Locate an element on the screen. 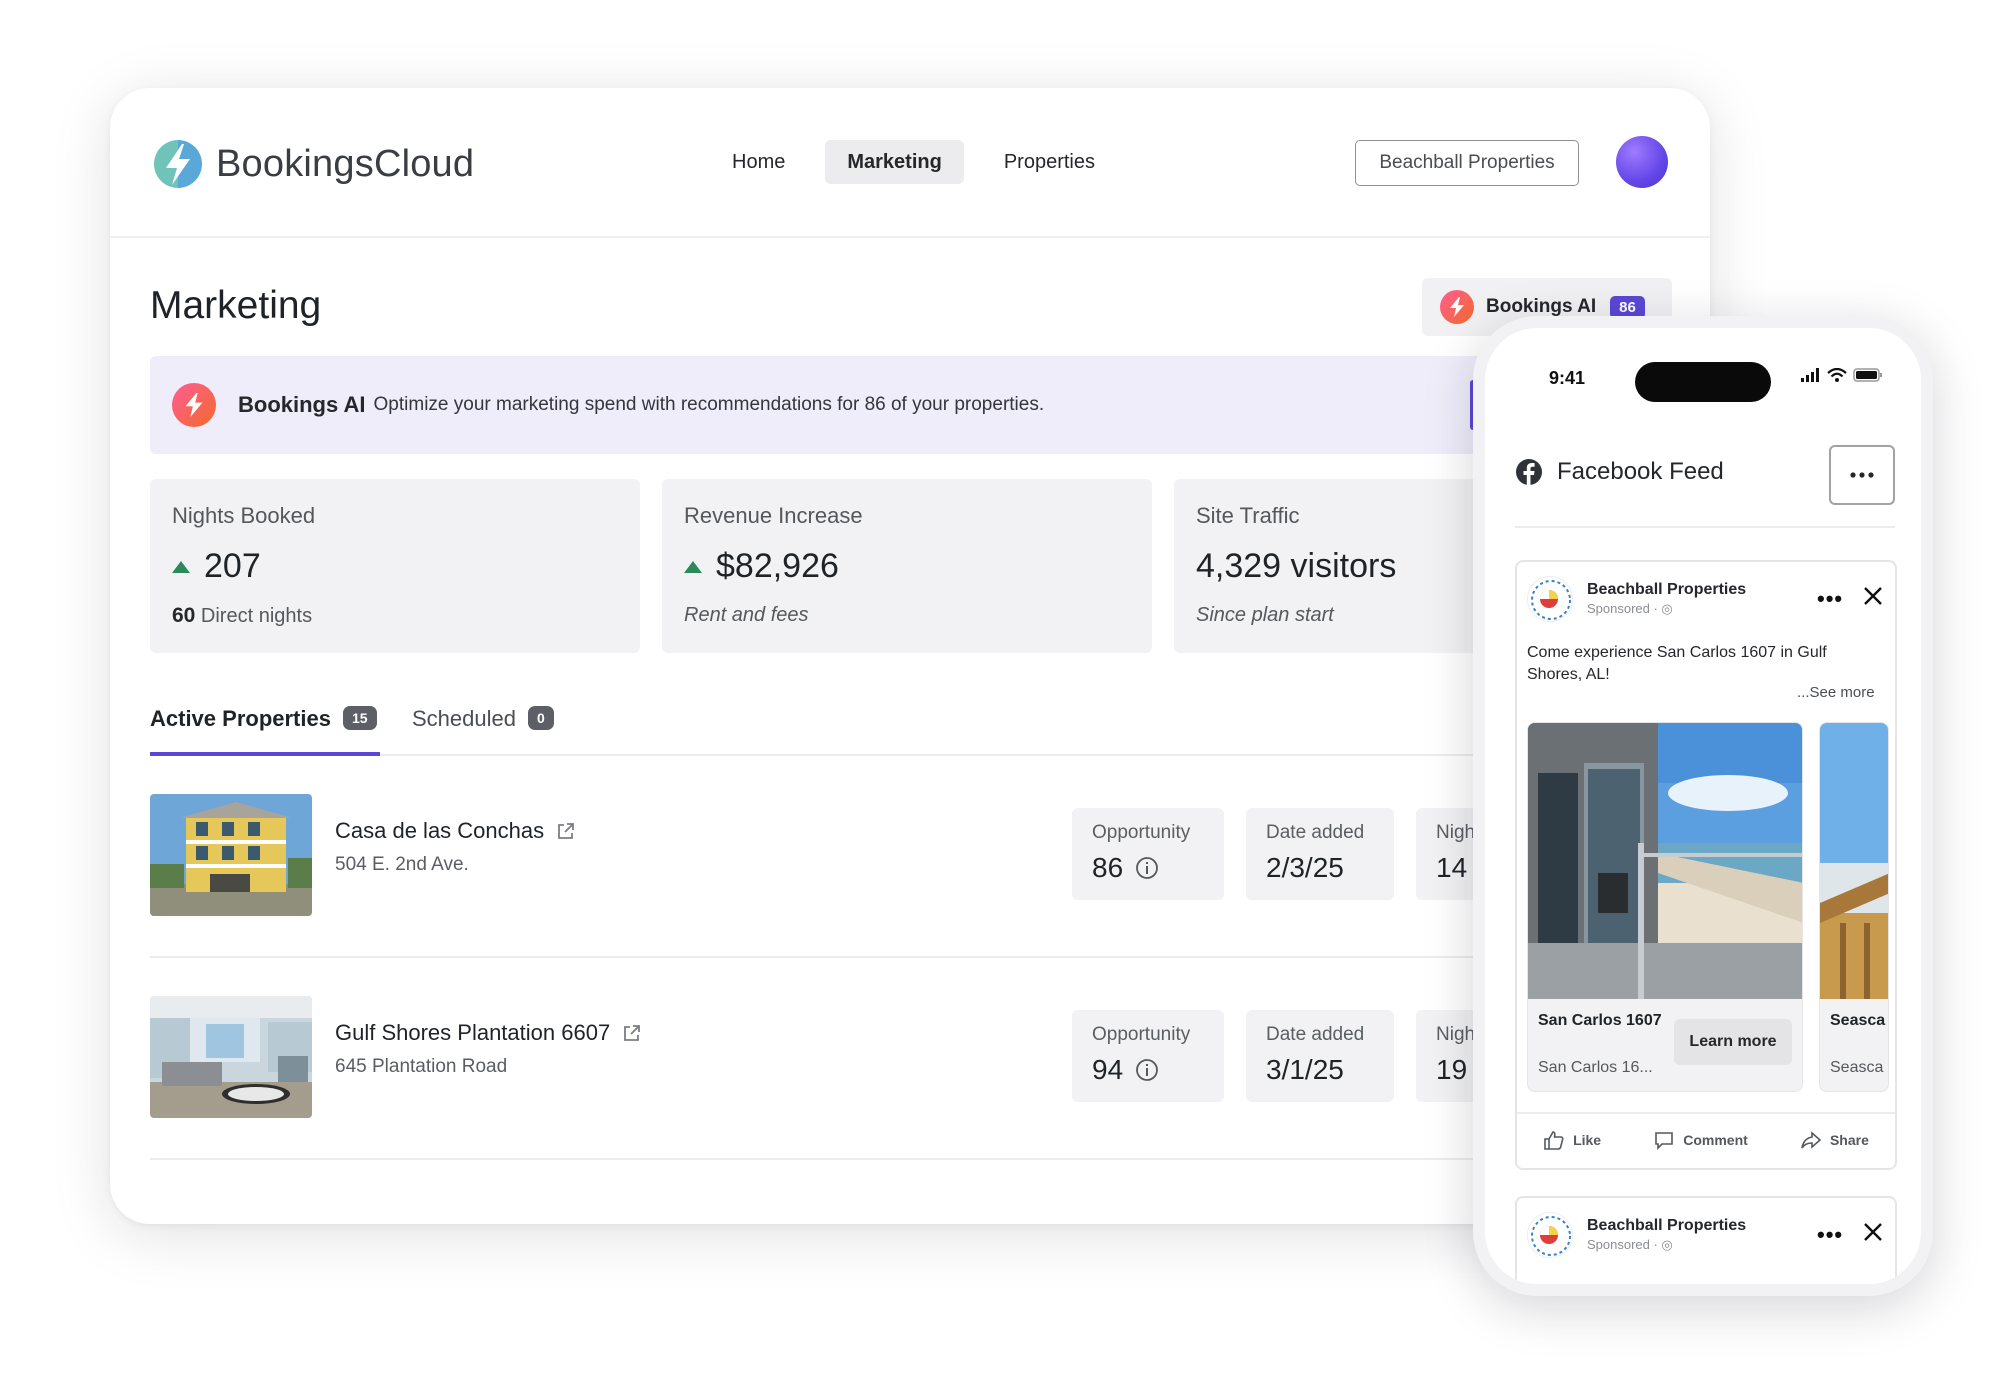  signal-icon is located at coordinates (1810, 375).